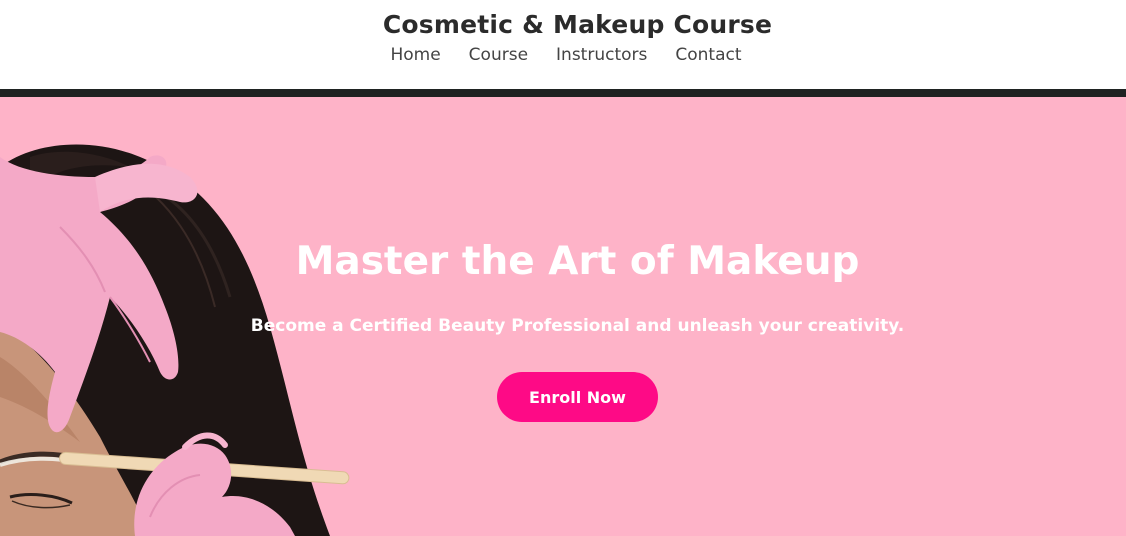  I want to click on hero-title: Master the Art of Makeup, so click(577, 261).